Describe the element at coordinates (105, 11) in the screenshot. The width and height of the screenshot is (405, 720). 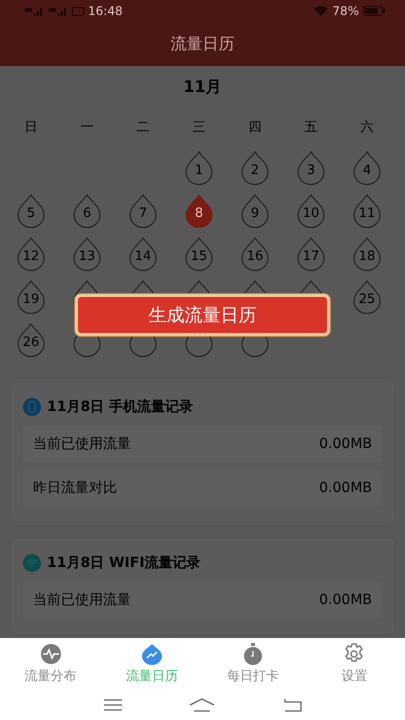
I see `status-time: 16:48` at that location.